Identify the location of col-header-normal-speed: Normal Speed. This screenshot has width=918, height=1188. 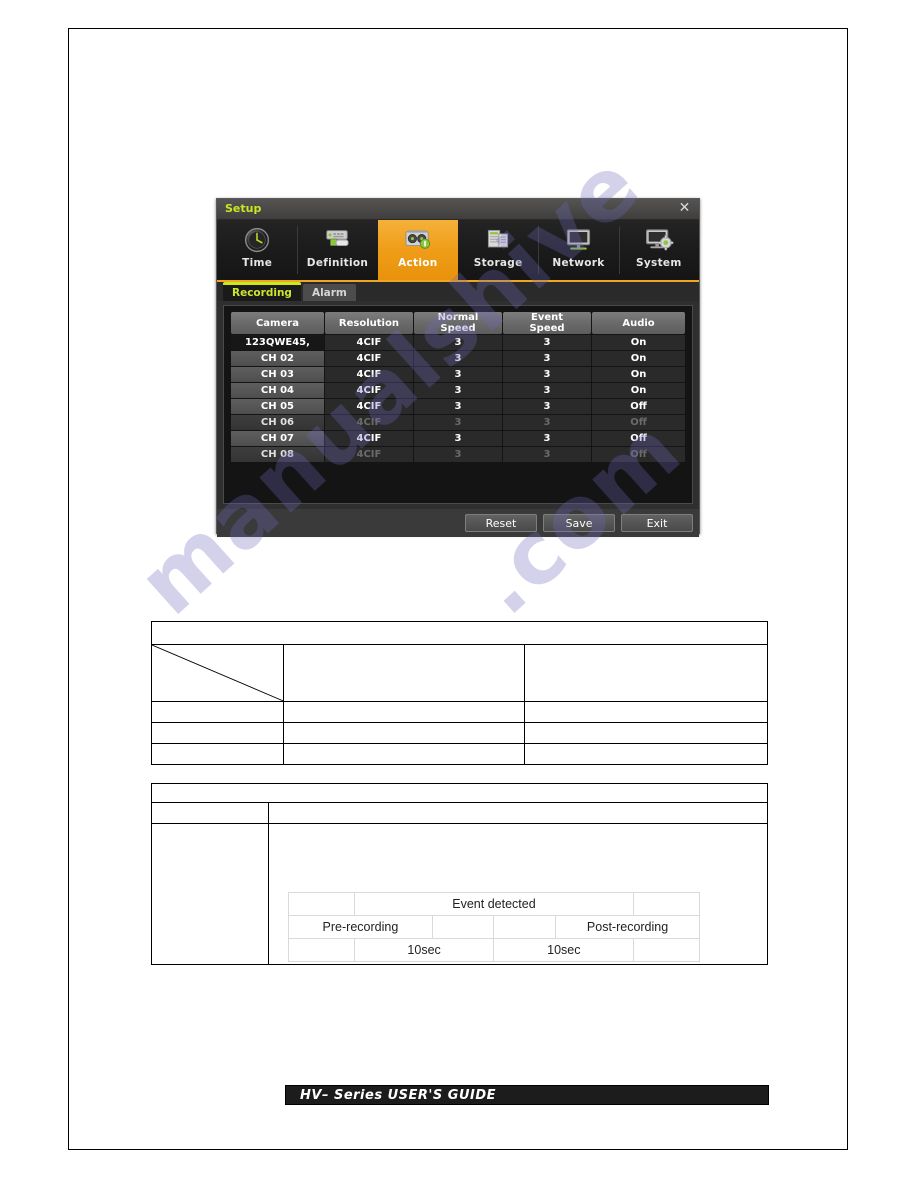
(457, 323).